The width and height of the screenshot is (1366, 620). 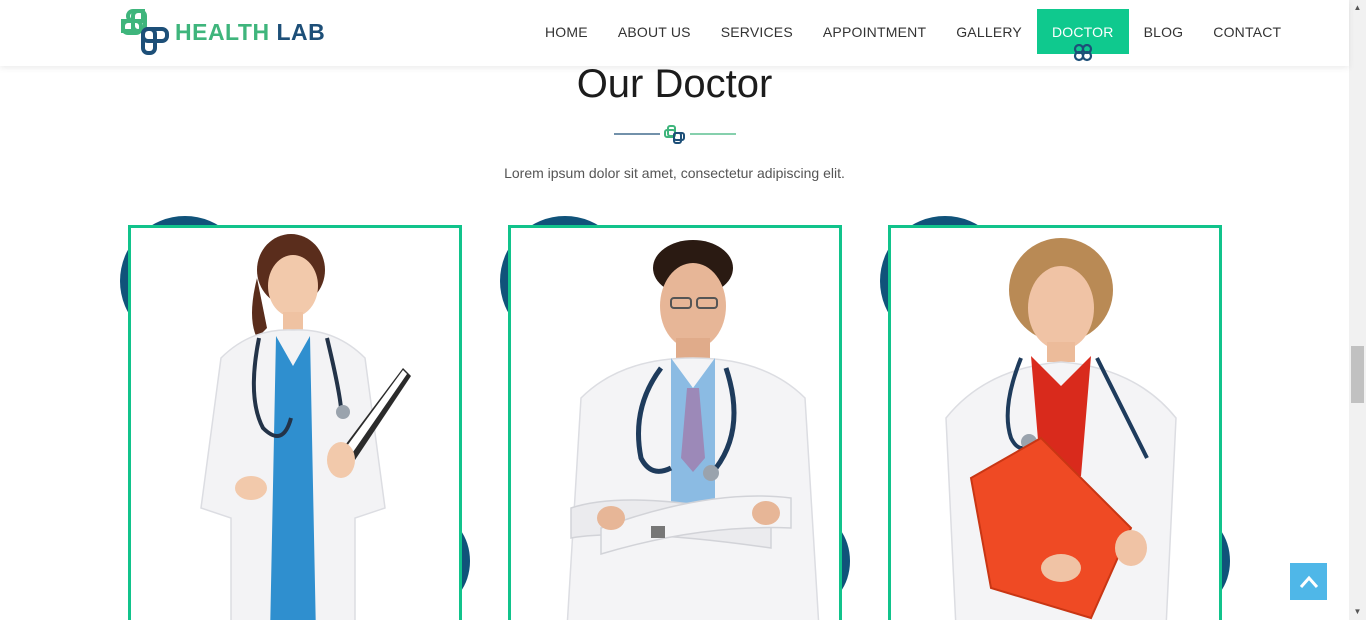 I want to click on nav-label: ABOUT US, so click(x=654, y=31).